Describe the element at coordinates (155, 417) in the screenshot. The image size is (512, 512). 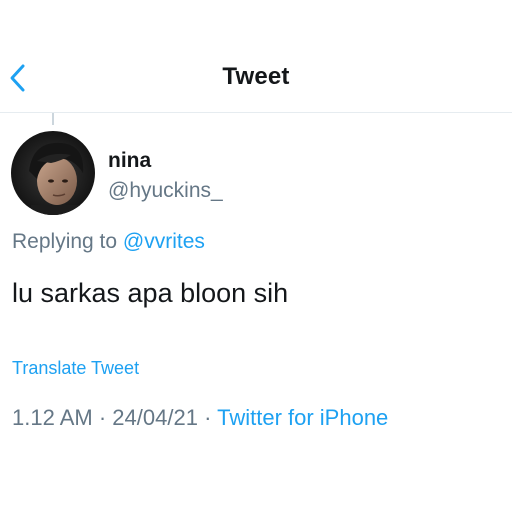
I see `tweet-date: 24/04/21` at that location.